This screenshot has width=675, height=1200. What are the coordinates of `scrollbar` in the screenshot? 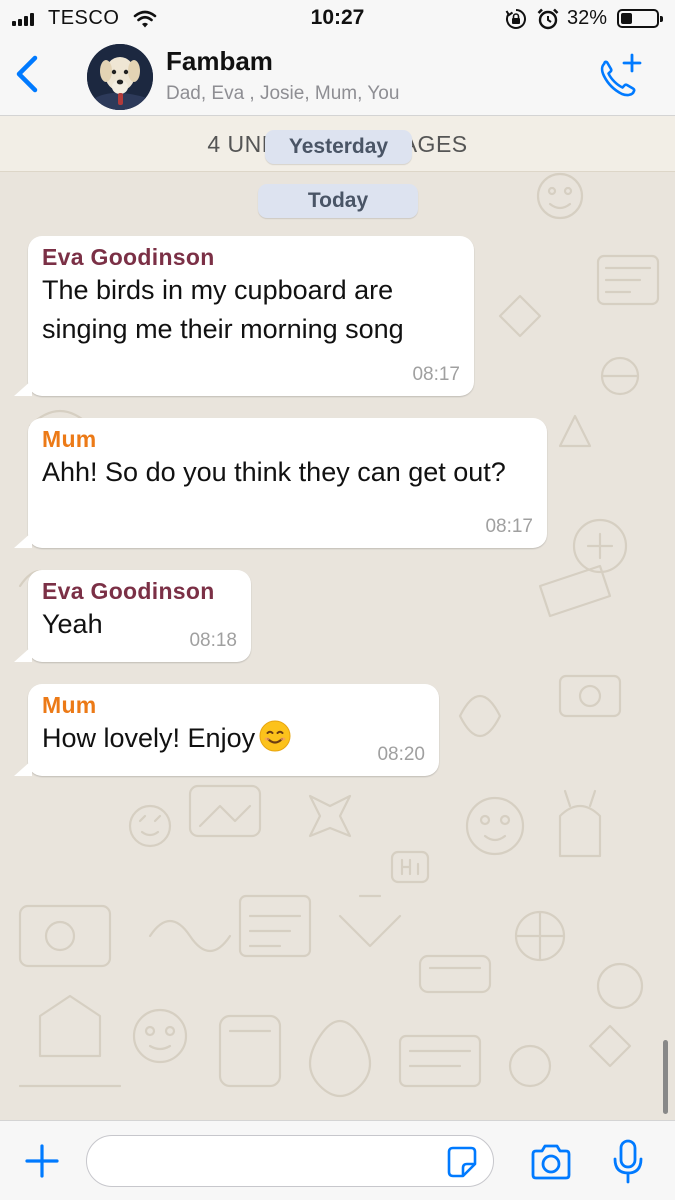 It's located at (665, 1077).